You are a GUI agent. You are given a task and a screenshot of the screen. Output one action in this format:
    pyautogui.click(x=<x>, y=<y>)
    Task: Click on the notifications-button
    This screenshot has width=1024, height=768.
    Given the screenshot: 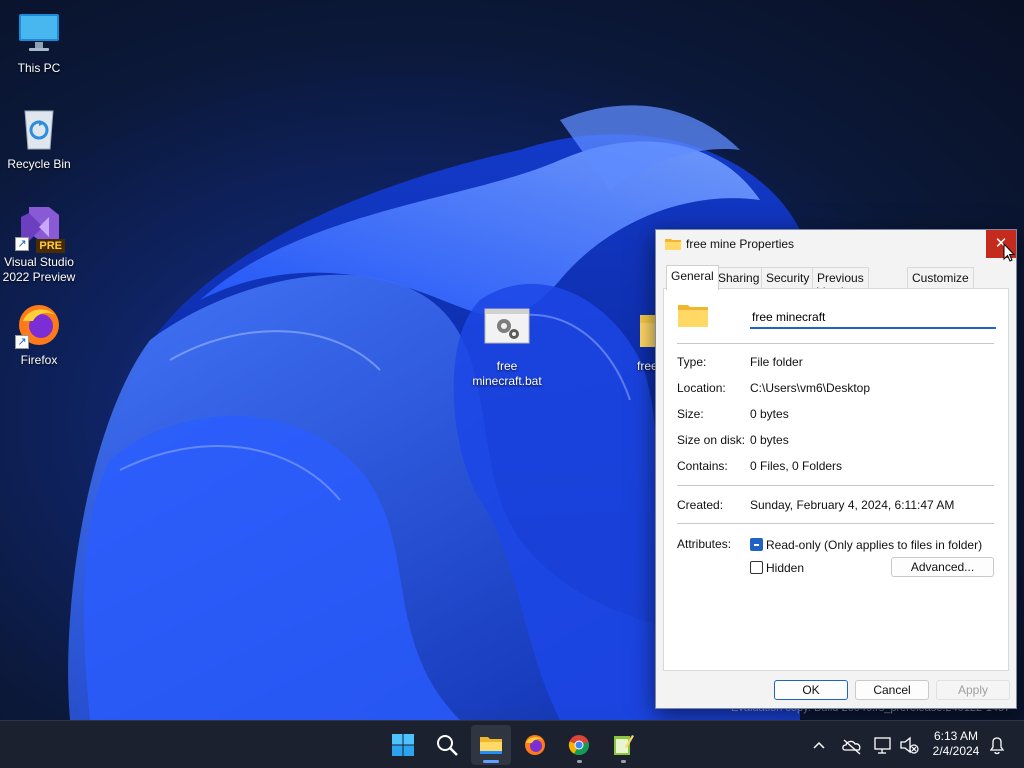 What is the action you would take?
    pyautogui.click(x=997, y=744)
    